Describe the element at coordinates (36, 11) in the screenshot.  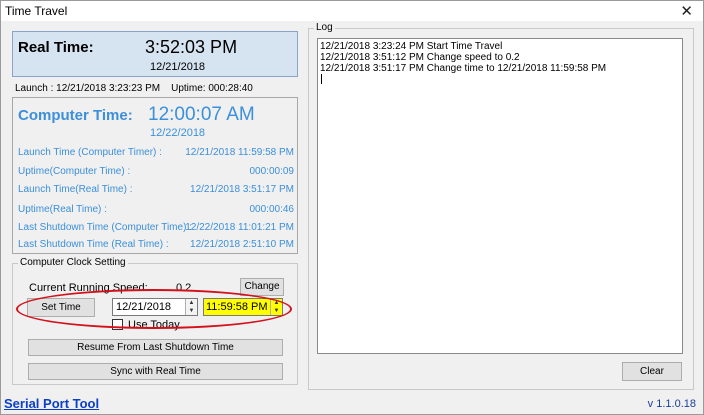
I see `window-title: Time Travel` at that location.